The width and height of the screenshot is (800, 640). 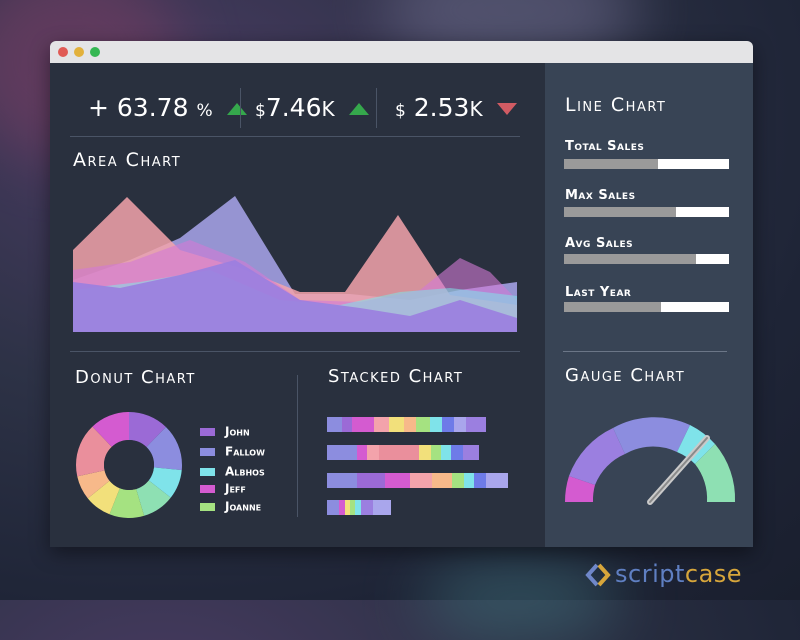 What do you see at coordinates (135, 377) in the screenshot?
I see `donut-chart-title: Donut Chart` at bounding box center [135, 377].